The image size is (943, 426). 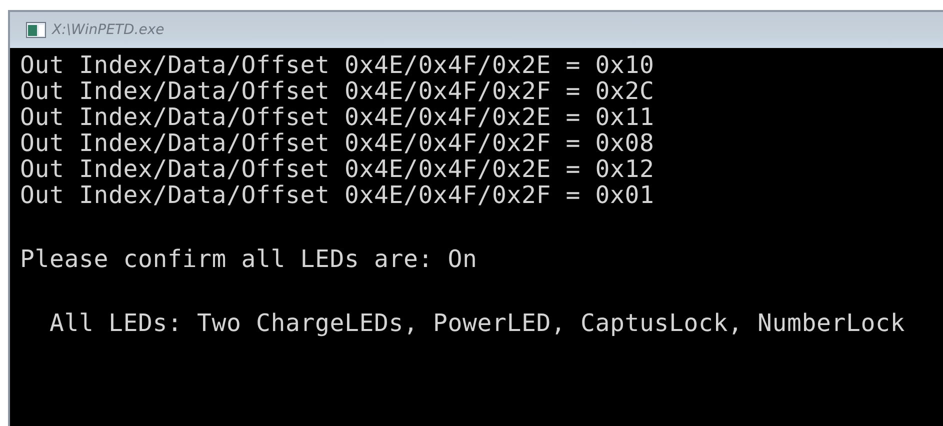 I want to click on console-line: All LEDs: Two ChargeLEDs, PowerLED, CaptusLock, NumberLock, so click(x=476, y=323).